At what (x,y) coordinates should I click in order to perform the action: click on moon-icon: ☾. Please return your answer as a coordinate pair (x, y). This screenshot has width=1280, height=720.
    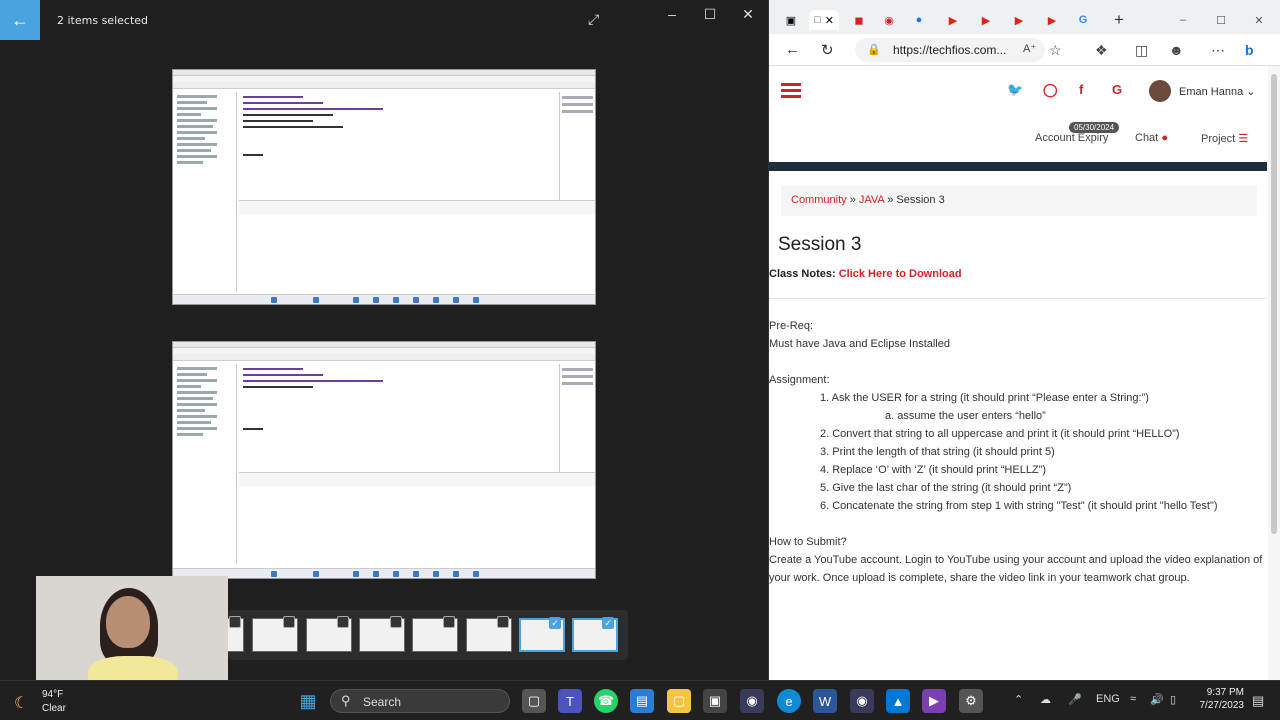
    Looking at the image, I should click on (21, 703).